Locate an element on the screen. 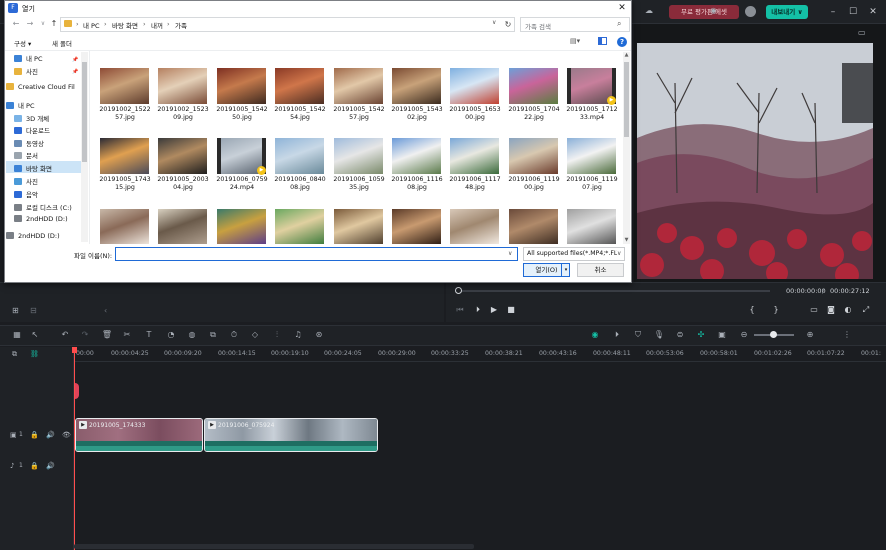 This screenshot has width=886, height=550. organize-button: 구성 ▾ is located at coordinates (22, 43).